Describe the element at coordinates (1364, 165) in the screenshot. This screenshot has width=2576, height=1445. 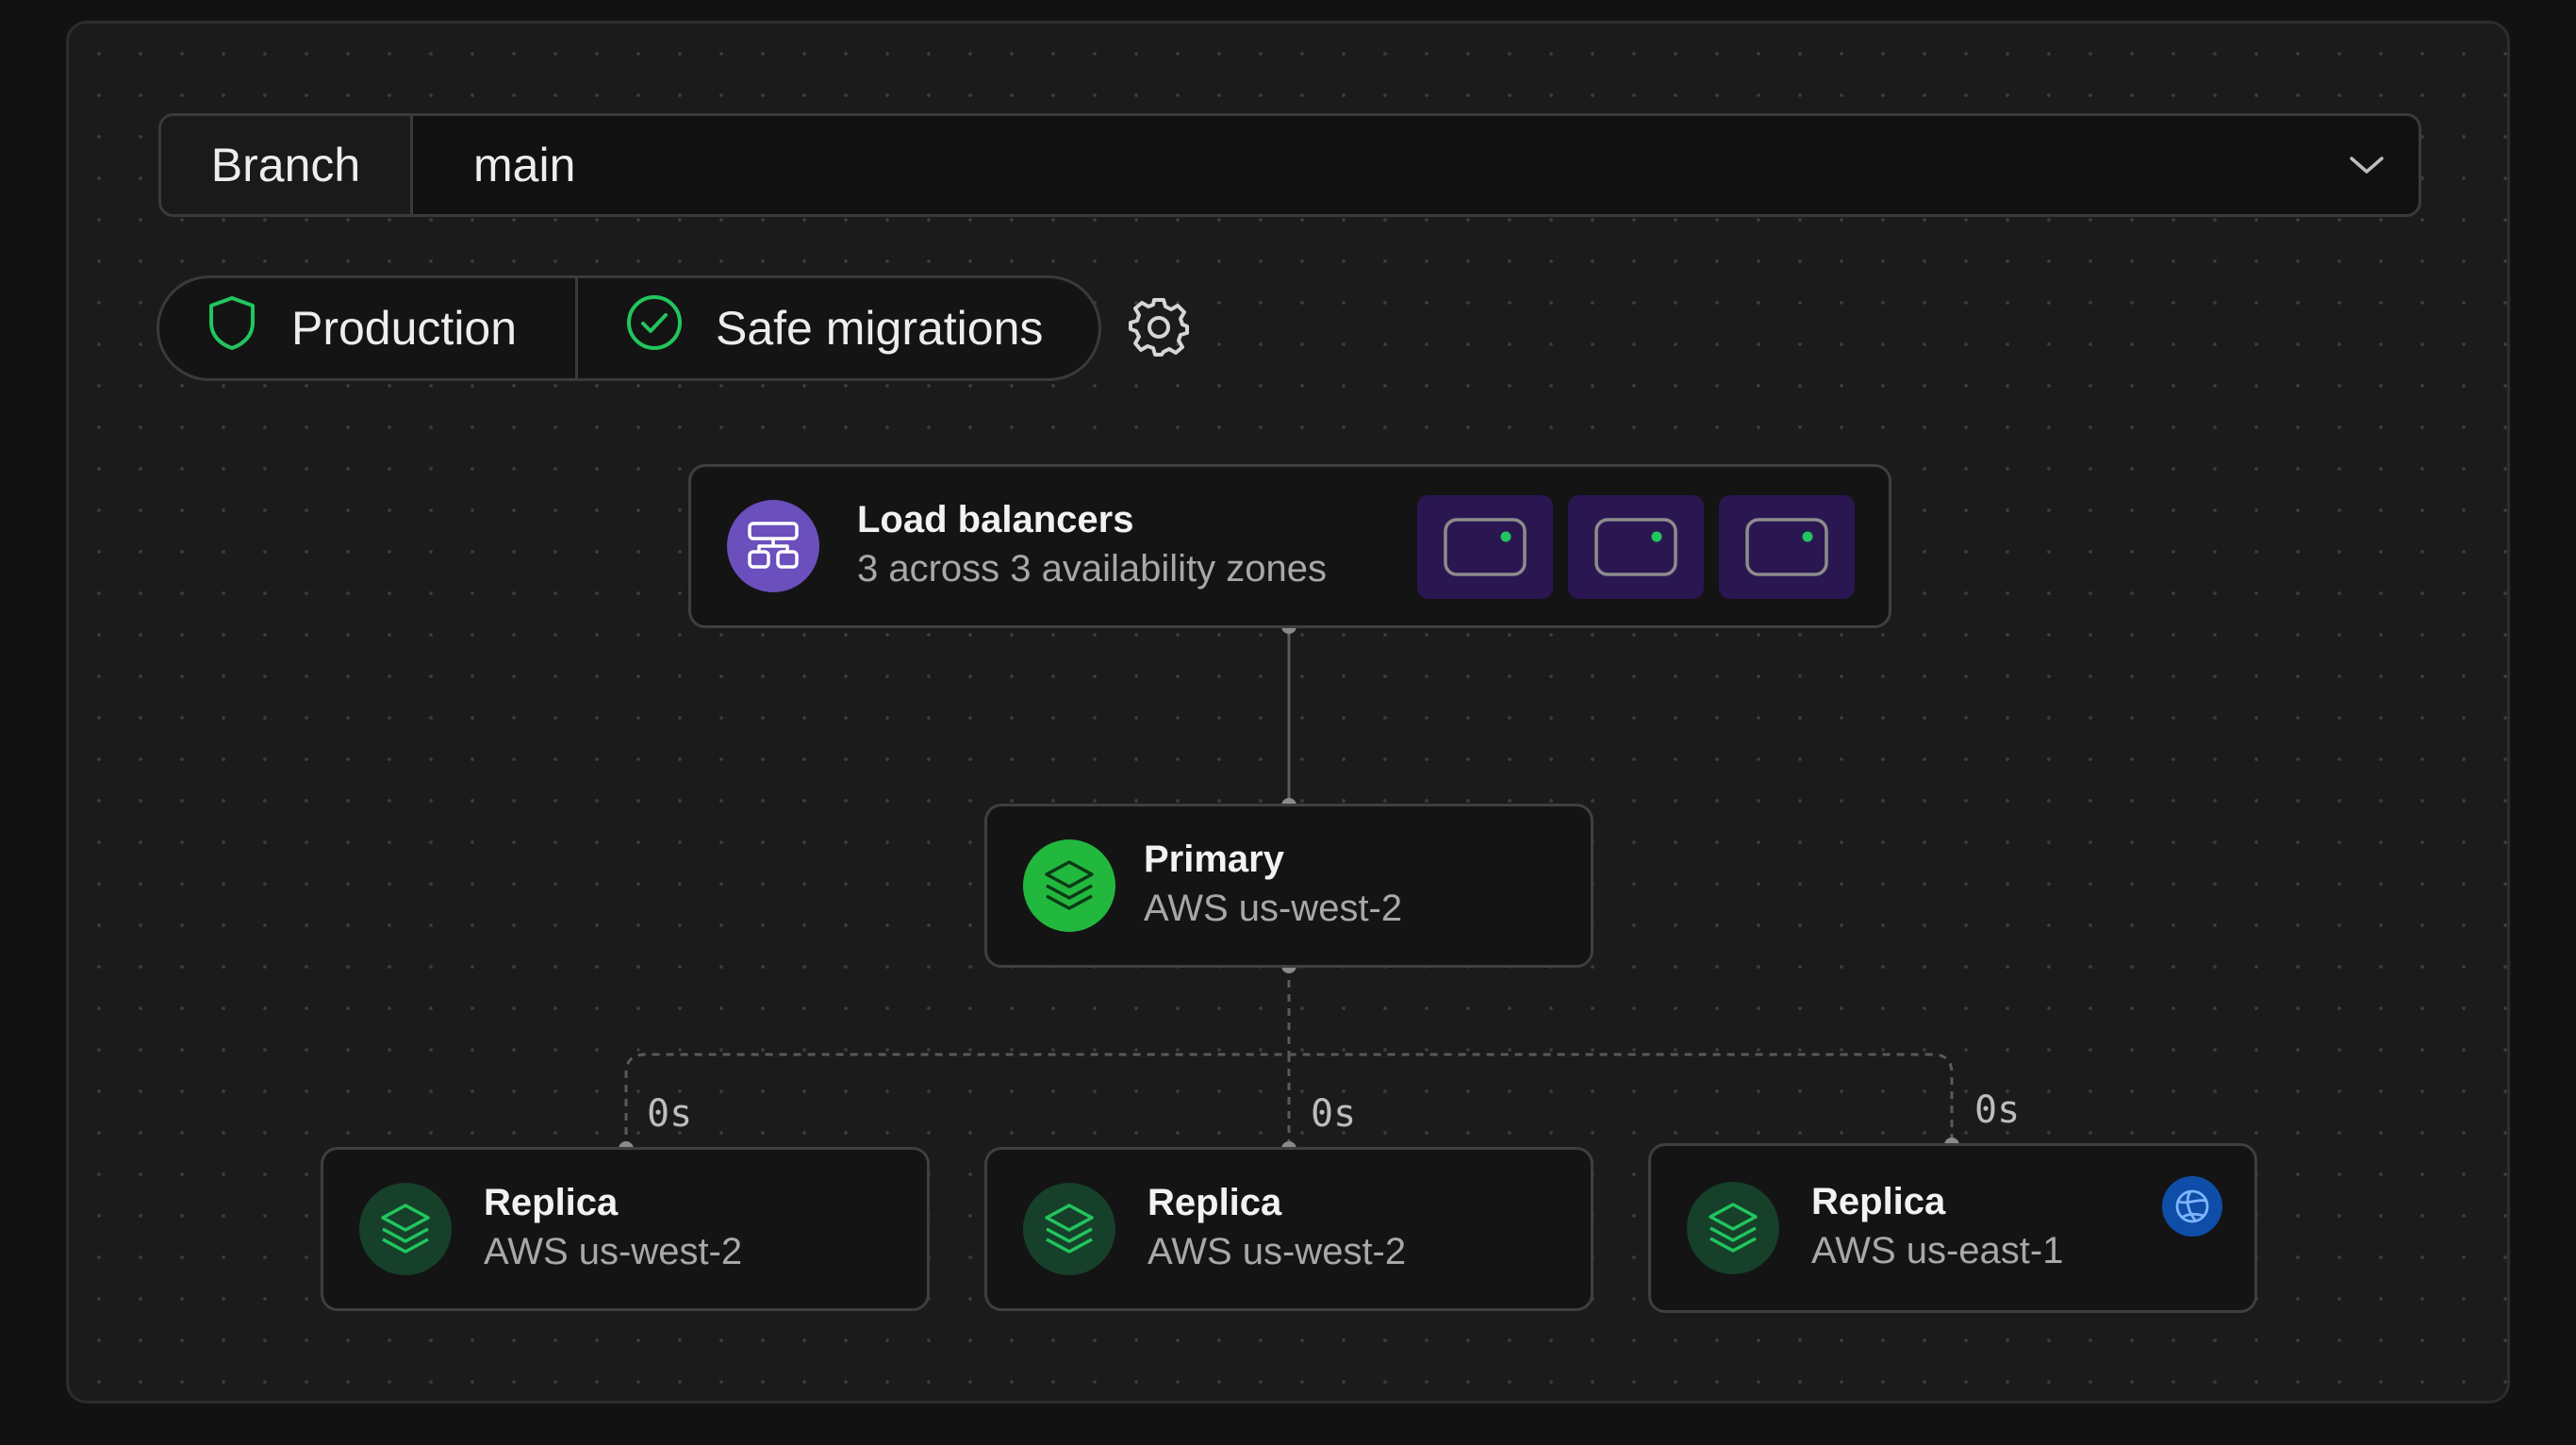
I see `branch-value: main` at that location.